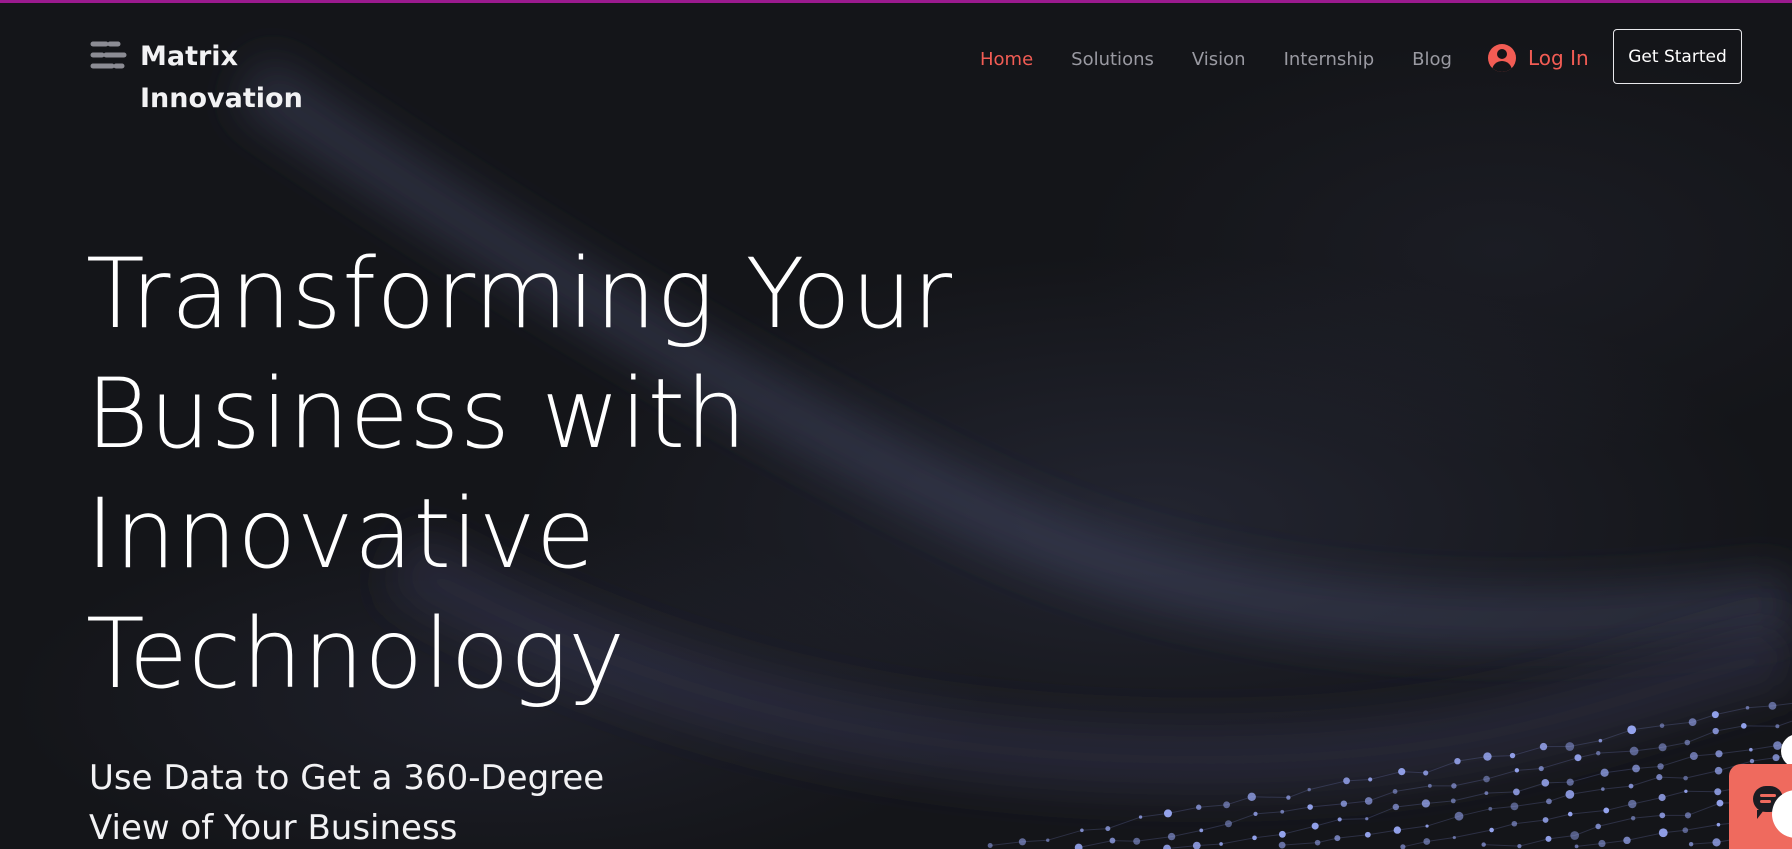 This screenshot has width=1792, height=849. Describe the element at coordinates (347, 778) in the screenshot. I see `hero-subtitle-line: Use Data to Get a 360-Degree` at that location.